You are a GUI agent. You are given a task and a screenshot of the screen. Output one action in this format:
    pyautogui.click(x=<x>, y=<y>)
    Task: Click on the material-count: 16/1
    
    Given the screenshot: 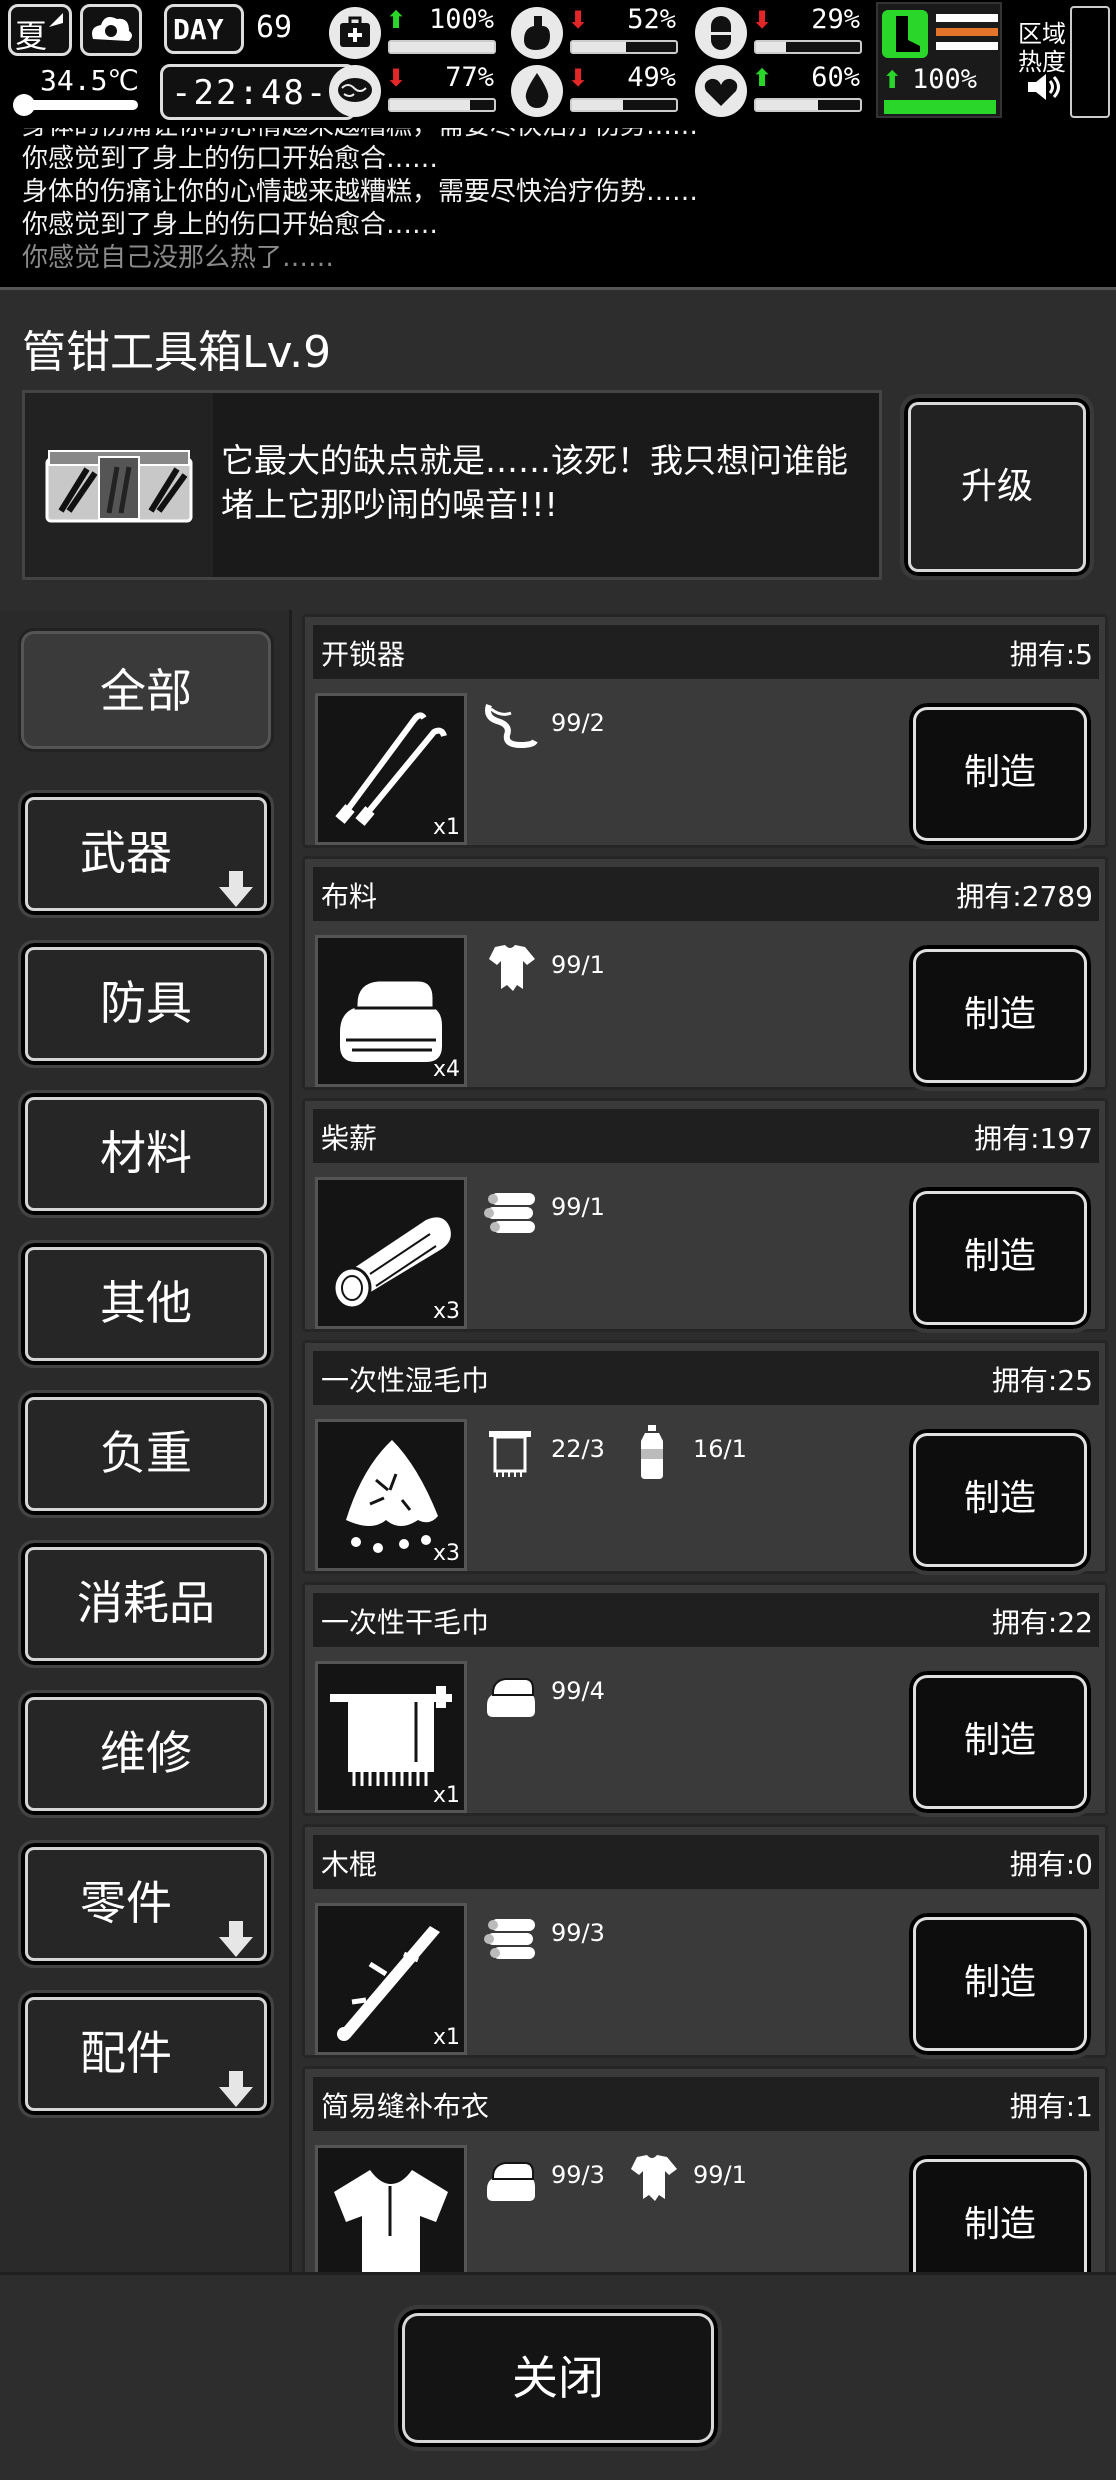 What is the action you would take?
    pyautogui.click(x=720, y=1449)
    